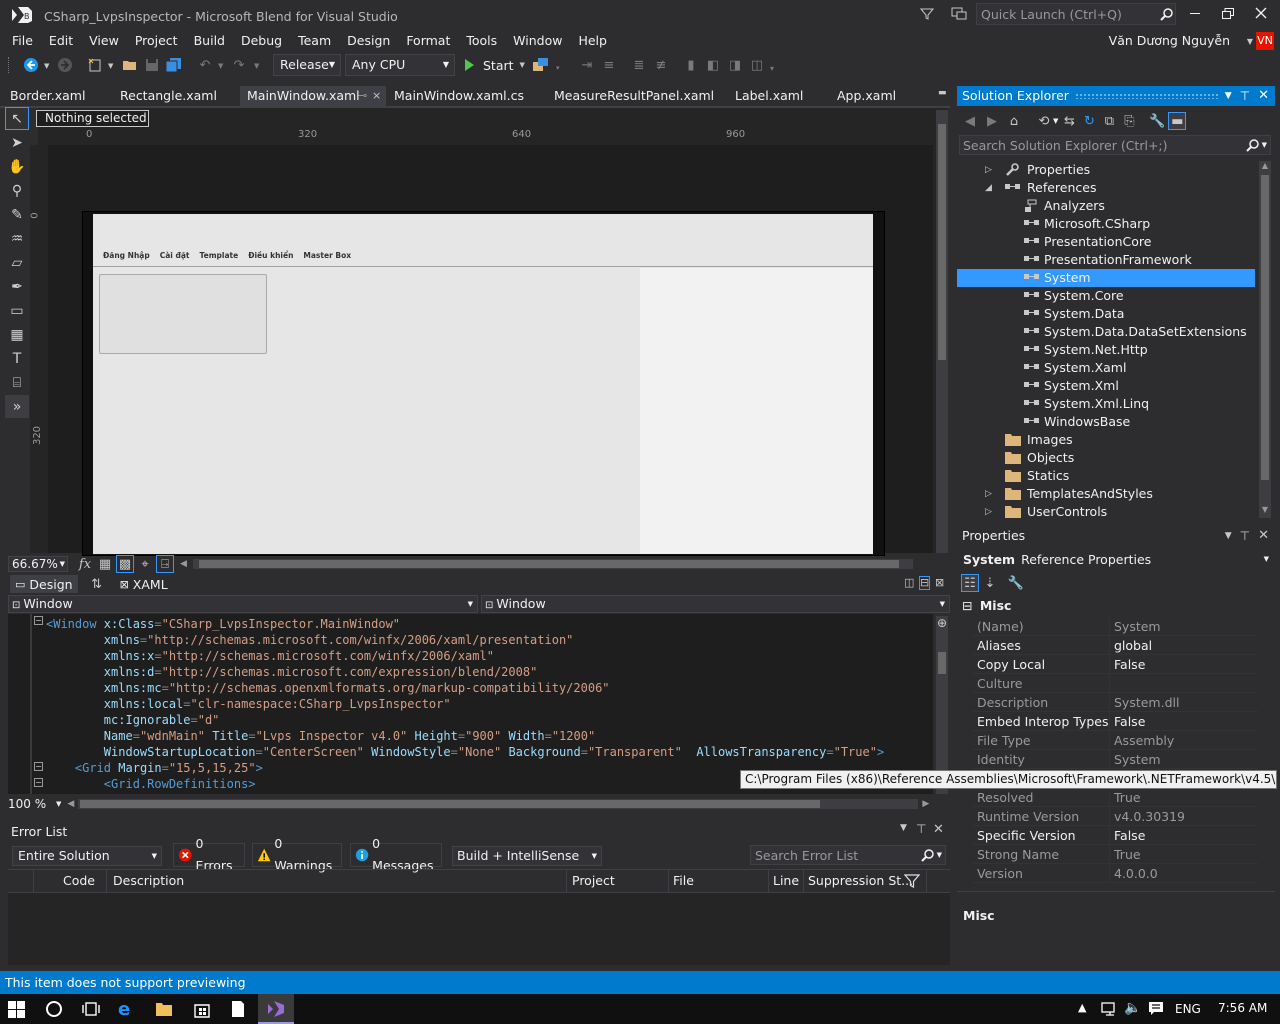 Image resolution: width=1280 pixels, height=1024 pixels. Describe the element at coordinates (691, 65) in the screenshot. I see `bookmark-icon: ▮` at that location.